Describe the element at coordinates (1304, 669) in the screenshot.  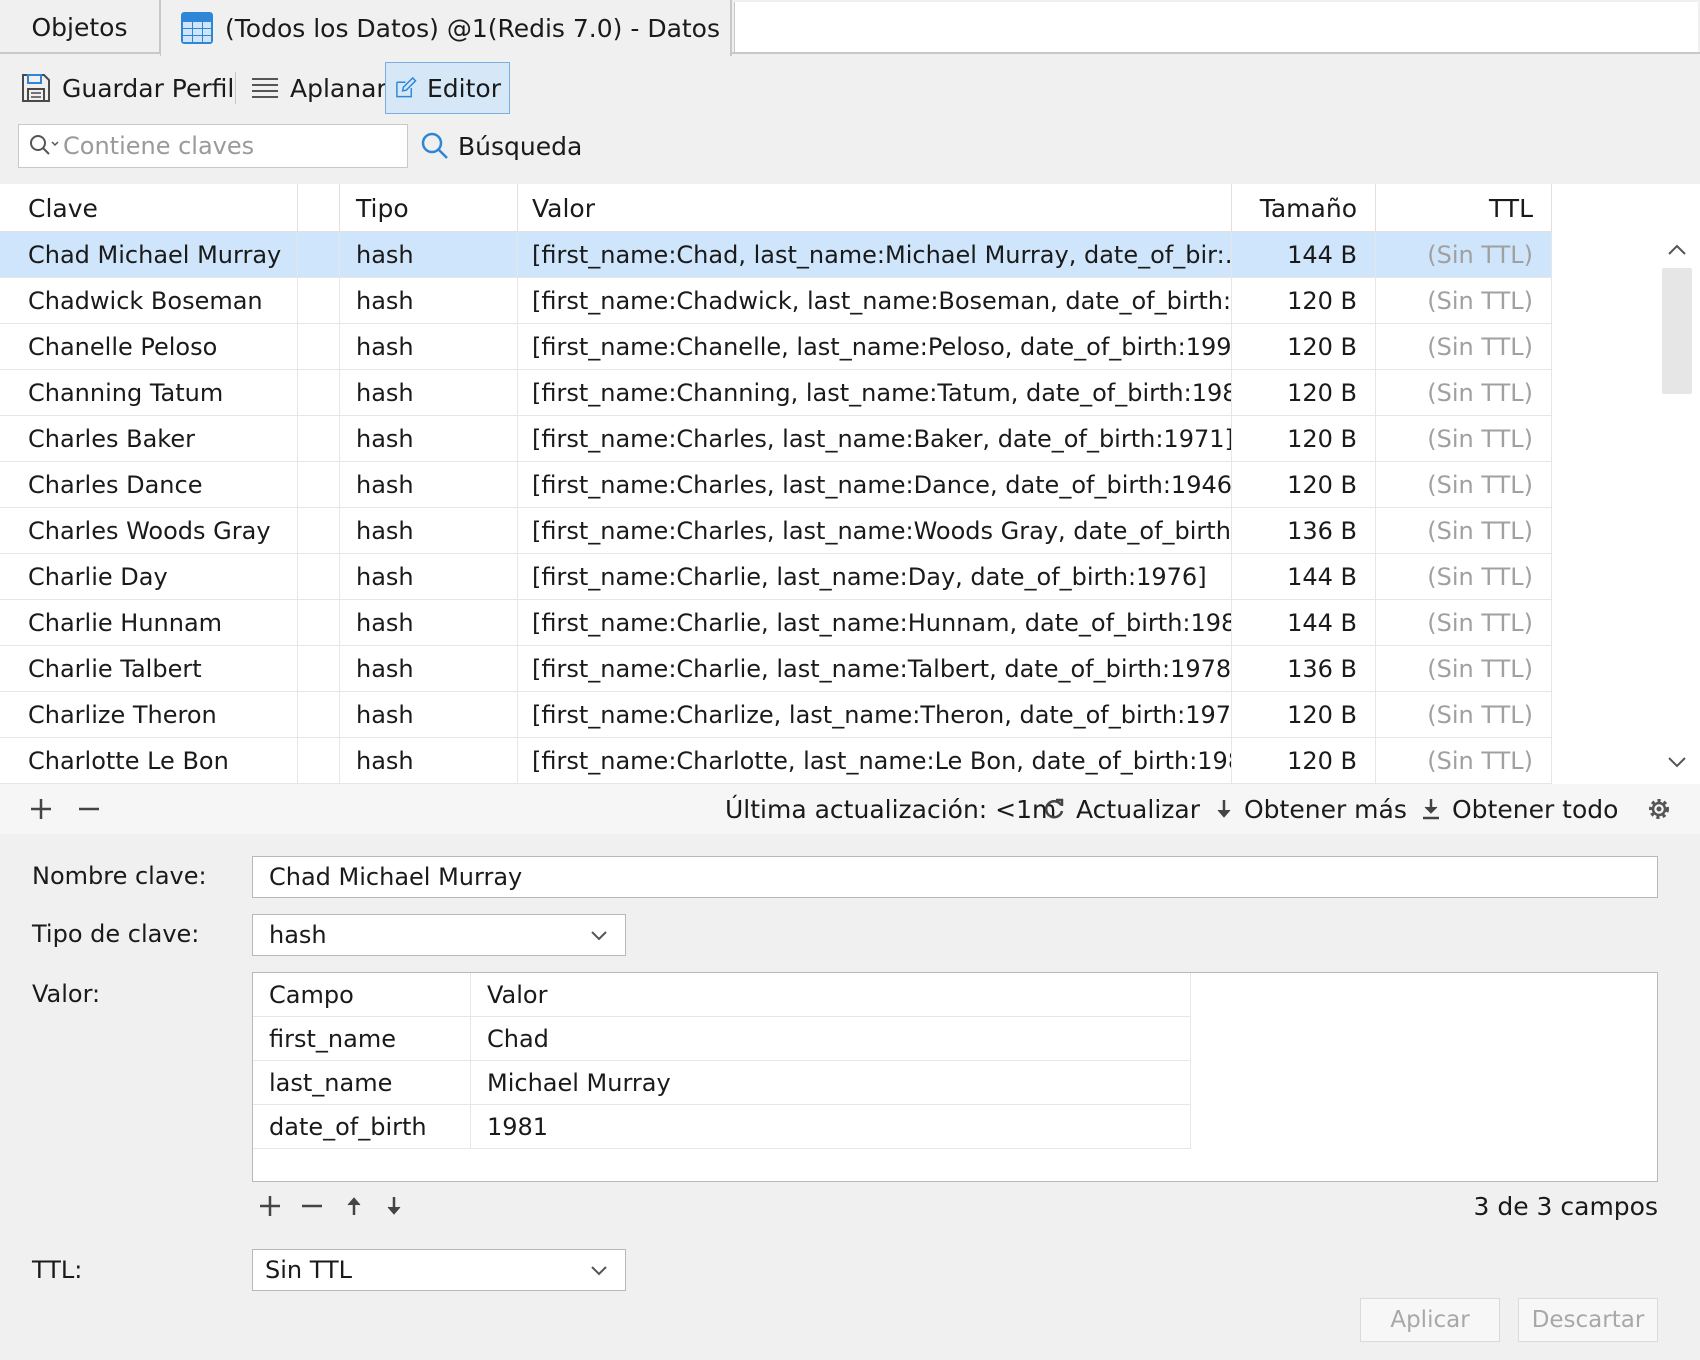
I see `cell-tamano: 136 B` at that location.